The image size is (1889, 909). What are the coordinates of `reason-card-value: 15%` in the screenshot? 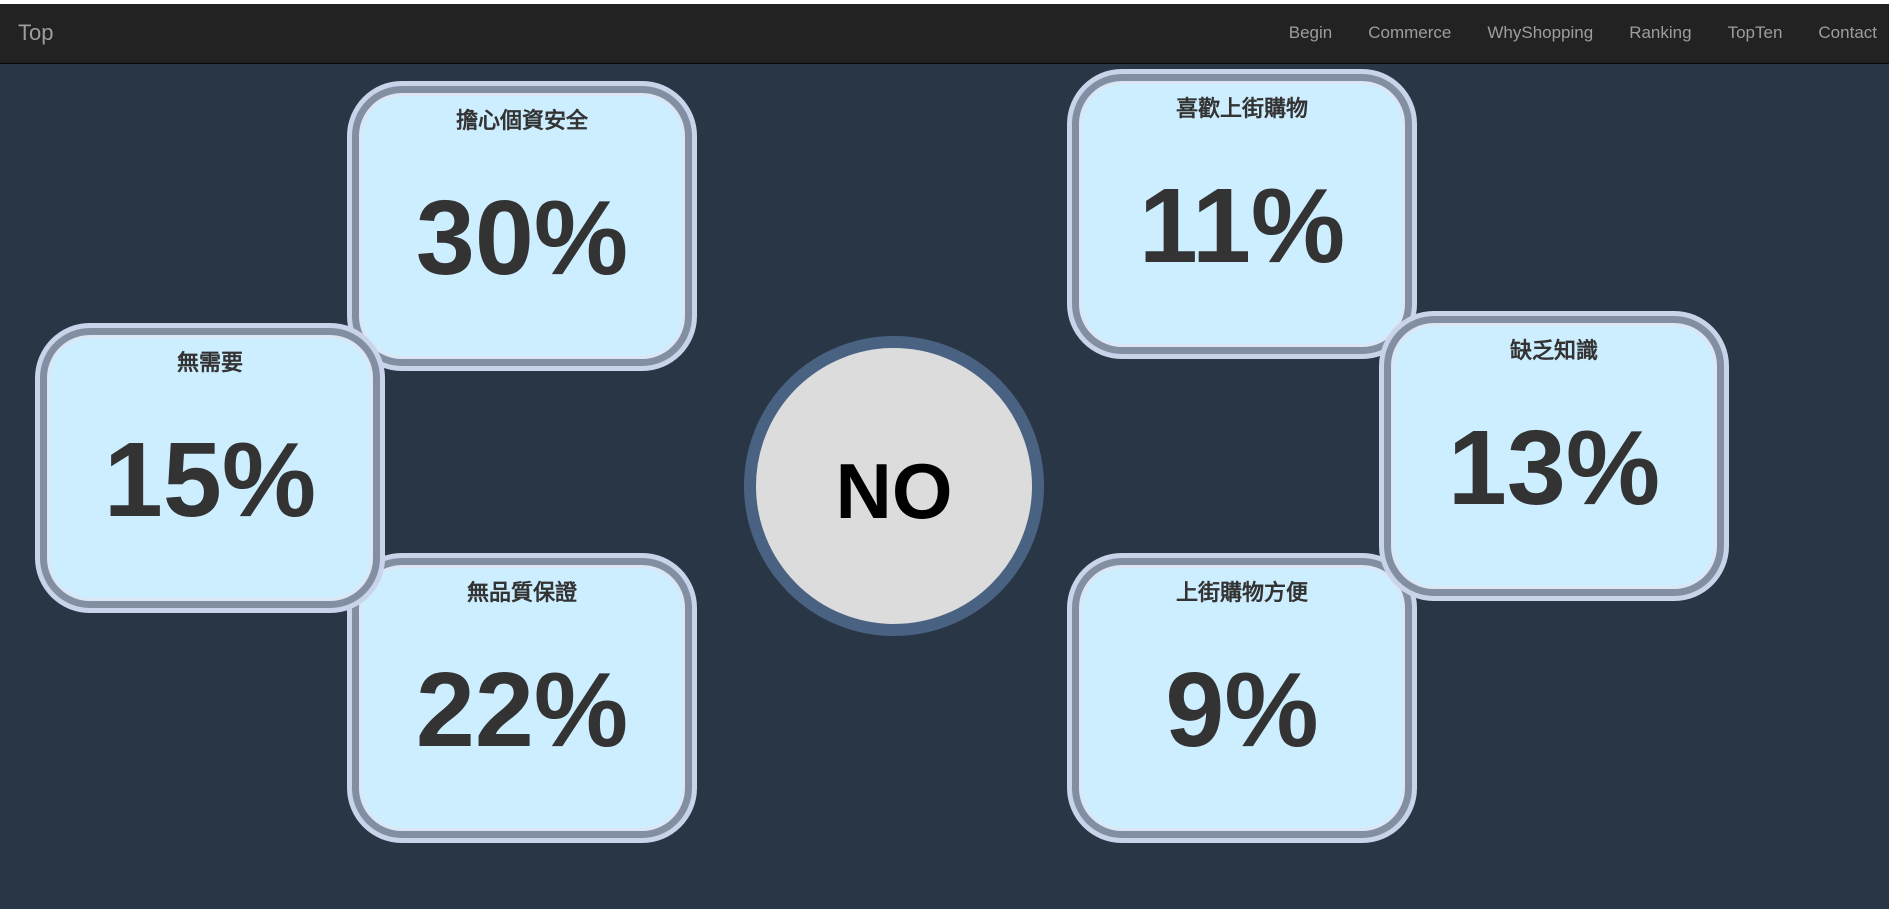 It's located at (210, 480).